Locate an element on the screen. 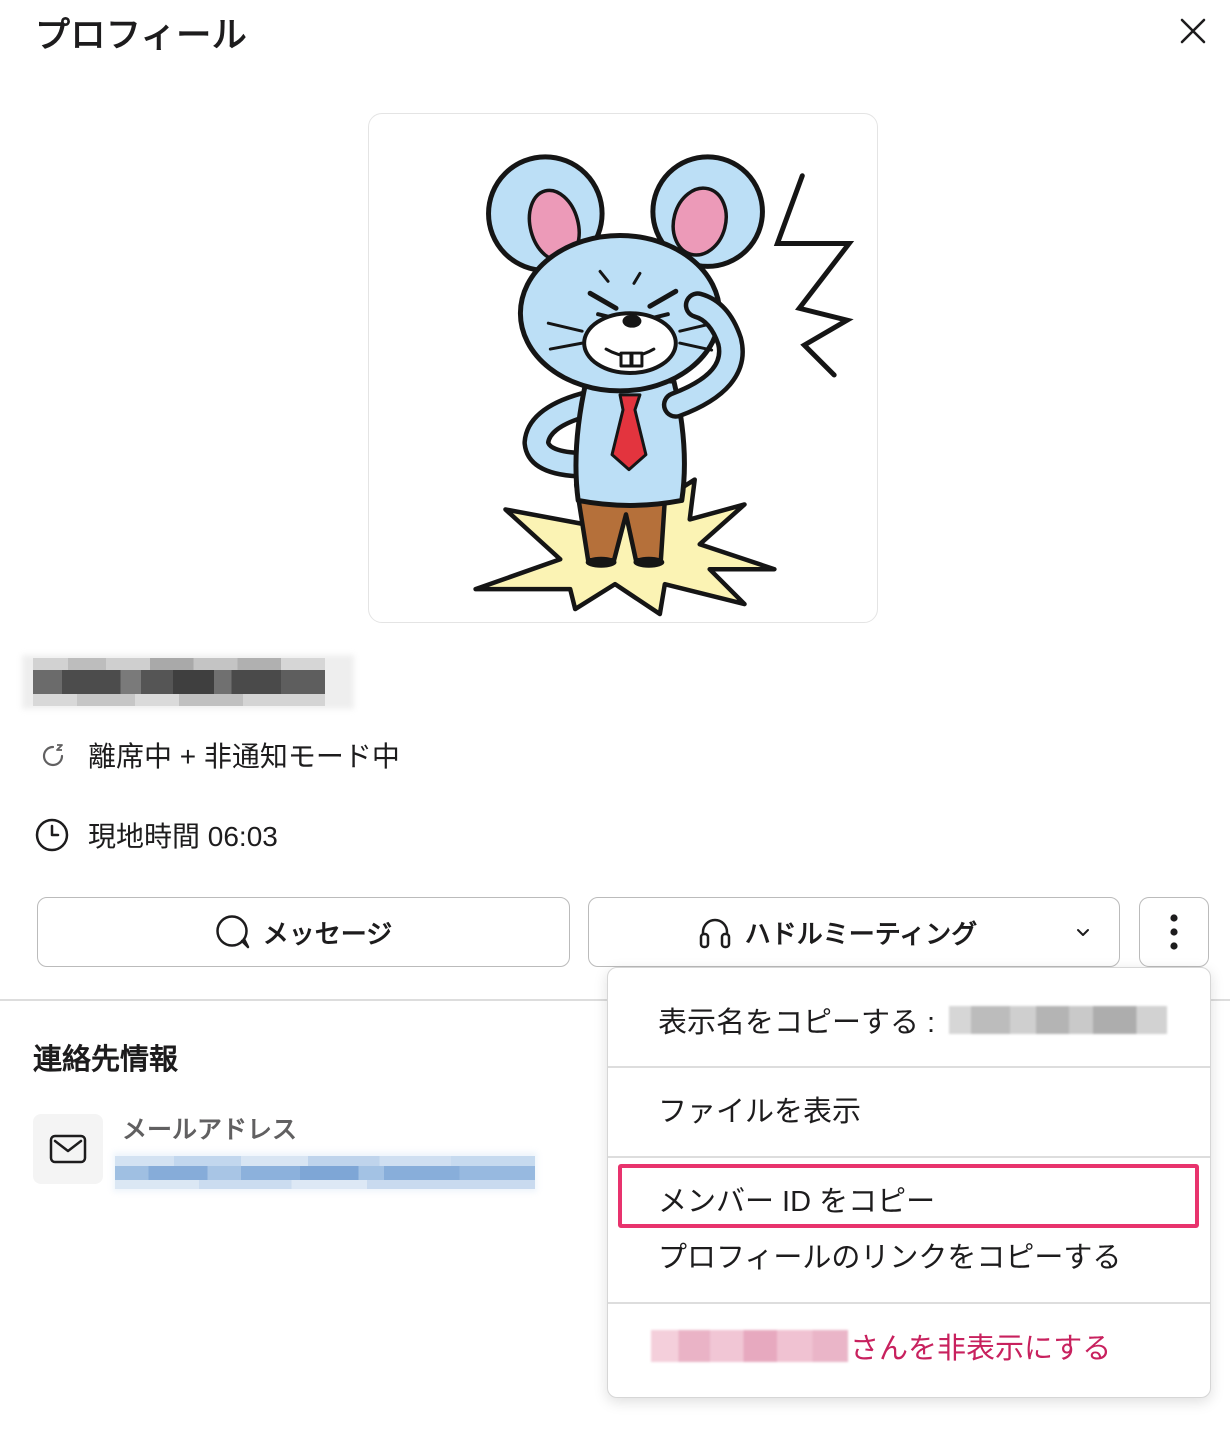 The height and width of the screenshot is (1446, 1230). menu-item-label: プロフィールのリンクをコピーする is located at coordinates (890, 1258).